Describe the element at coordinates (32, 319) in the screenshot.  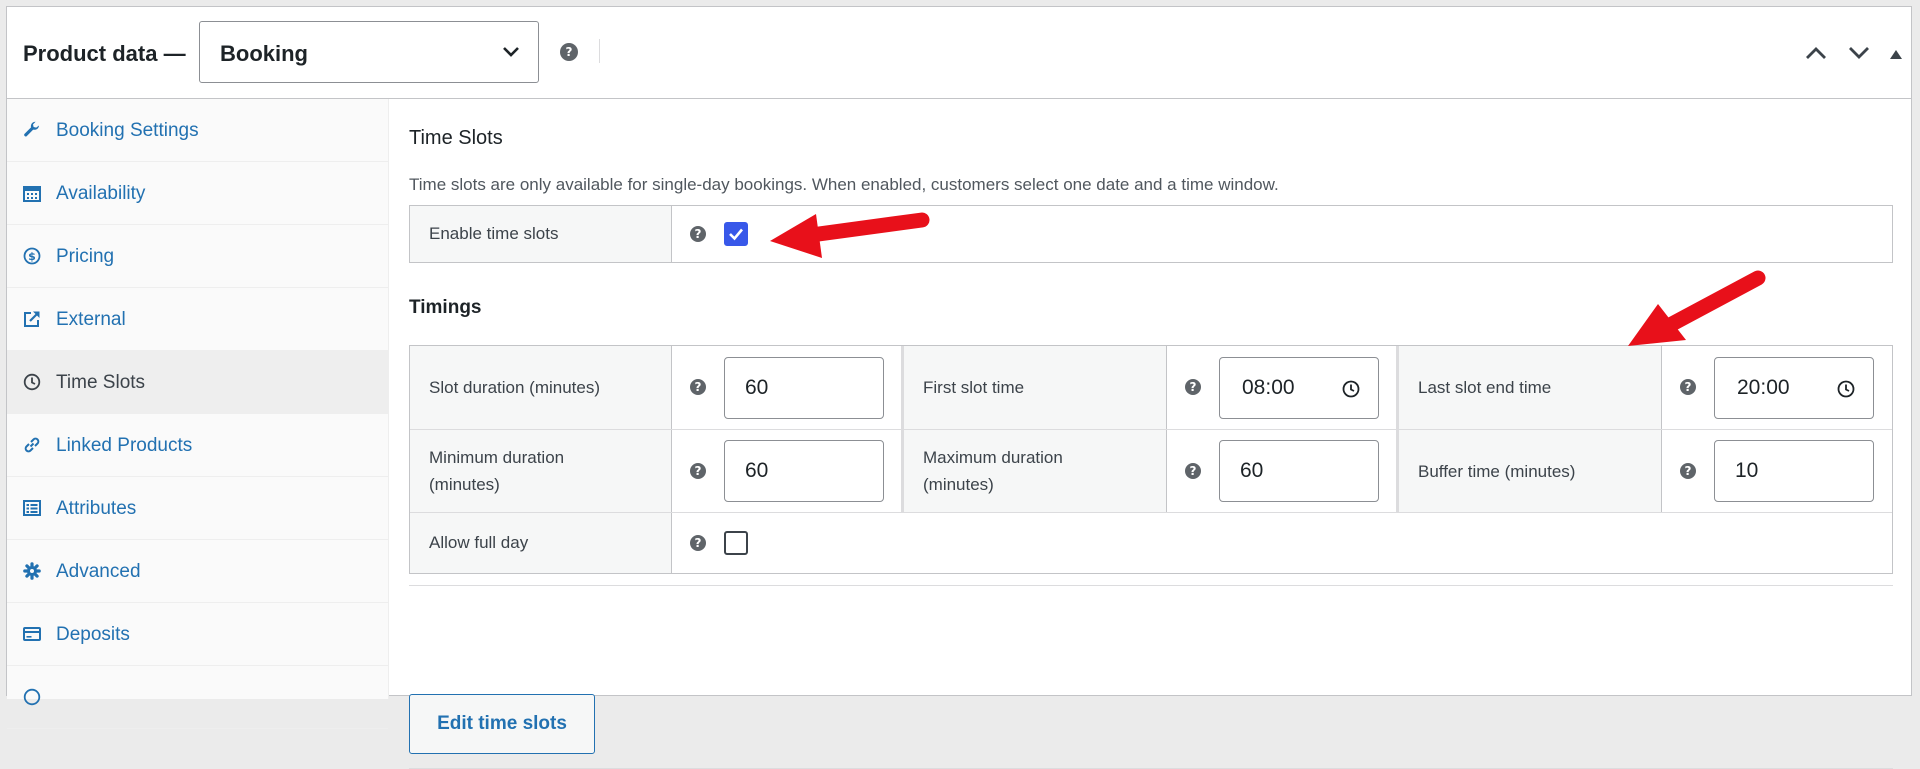
I see `external-link-icon` at that location.